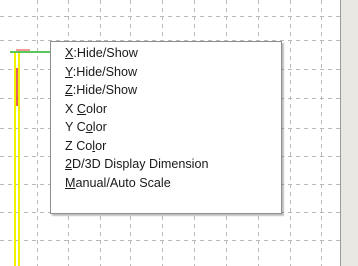 The width and height of the screenshot is (358, 266). I want to click on menu-item-manual-auto-scale: Manual/Auto Scale, so click(166, 183).